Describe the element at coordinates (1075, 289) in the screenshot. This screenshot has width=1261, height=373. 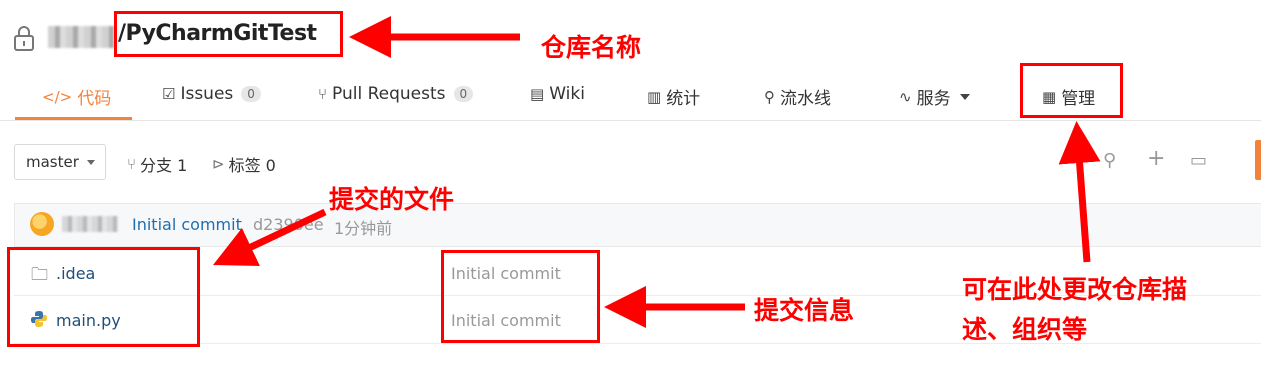
I see `annotation-manage-line1: 可在此处更改仓库描` at that location.